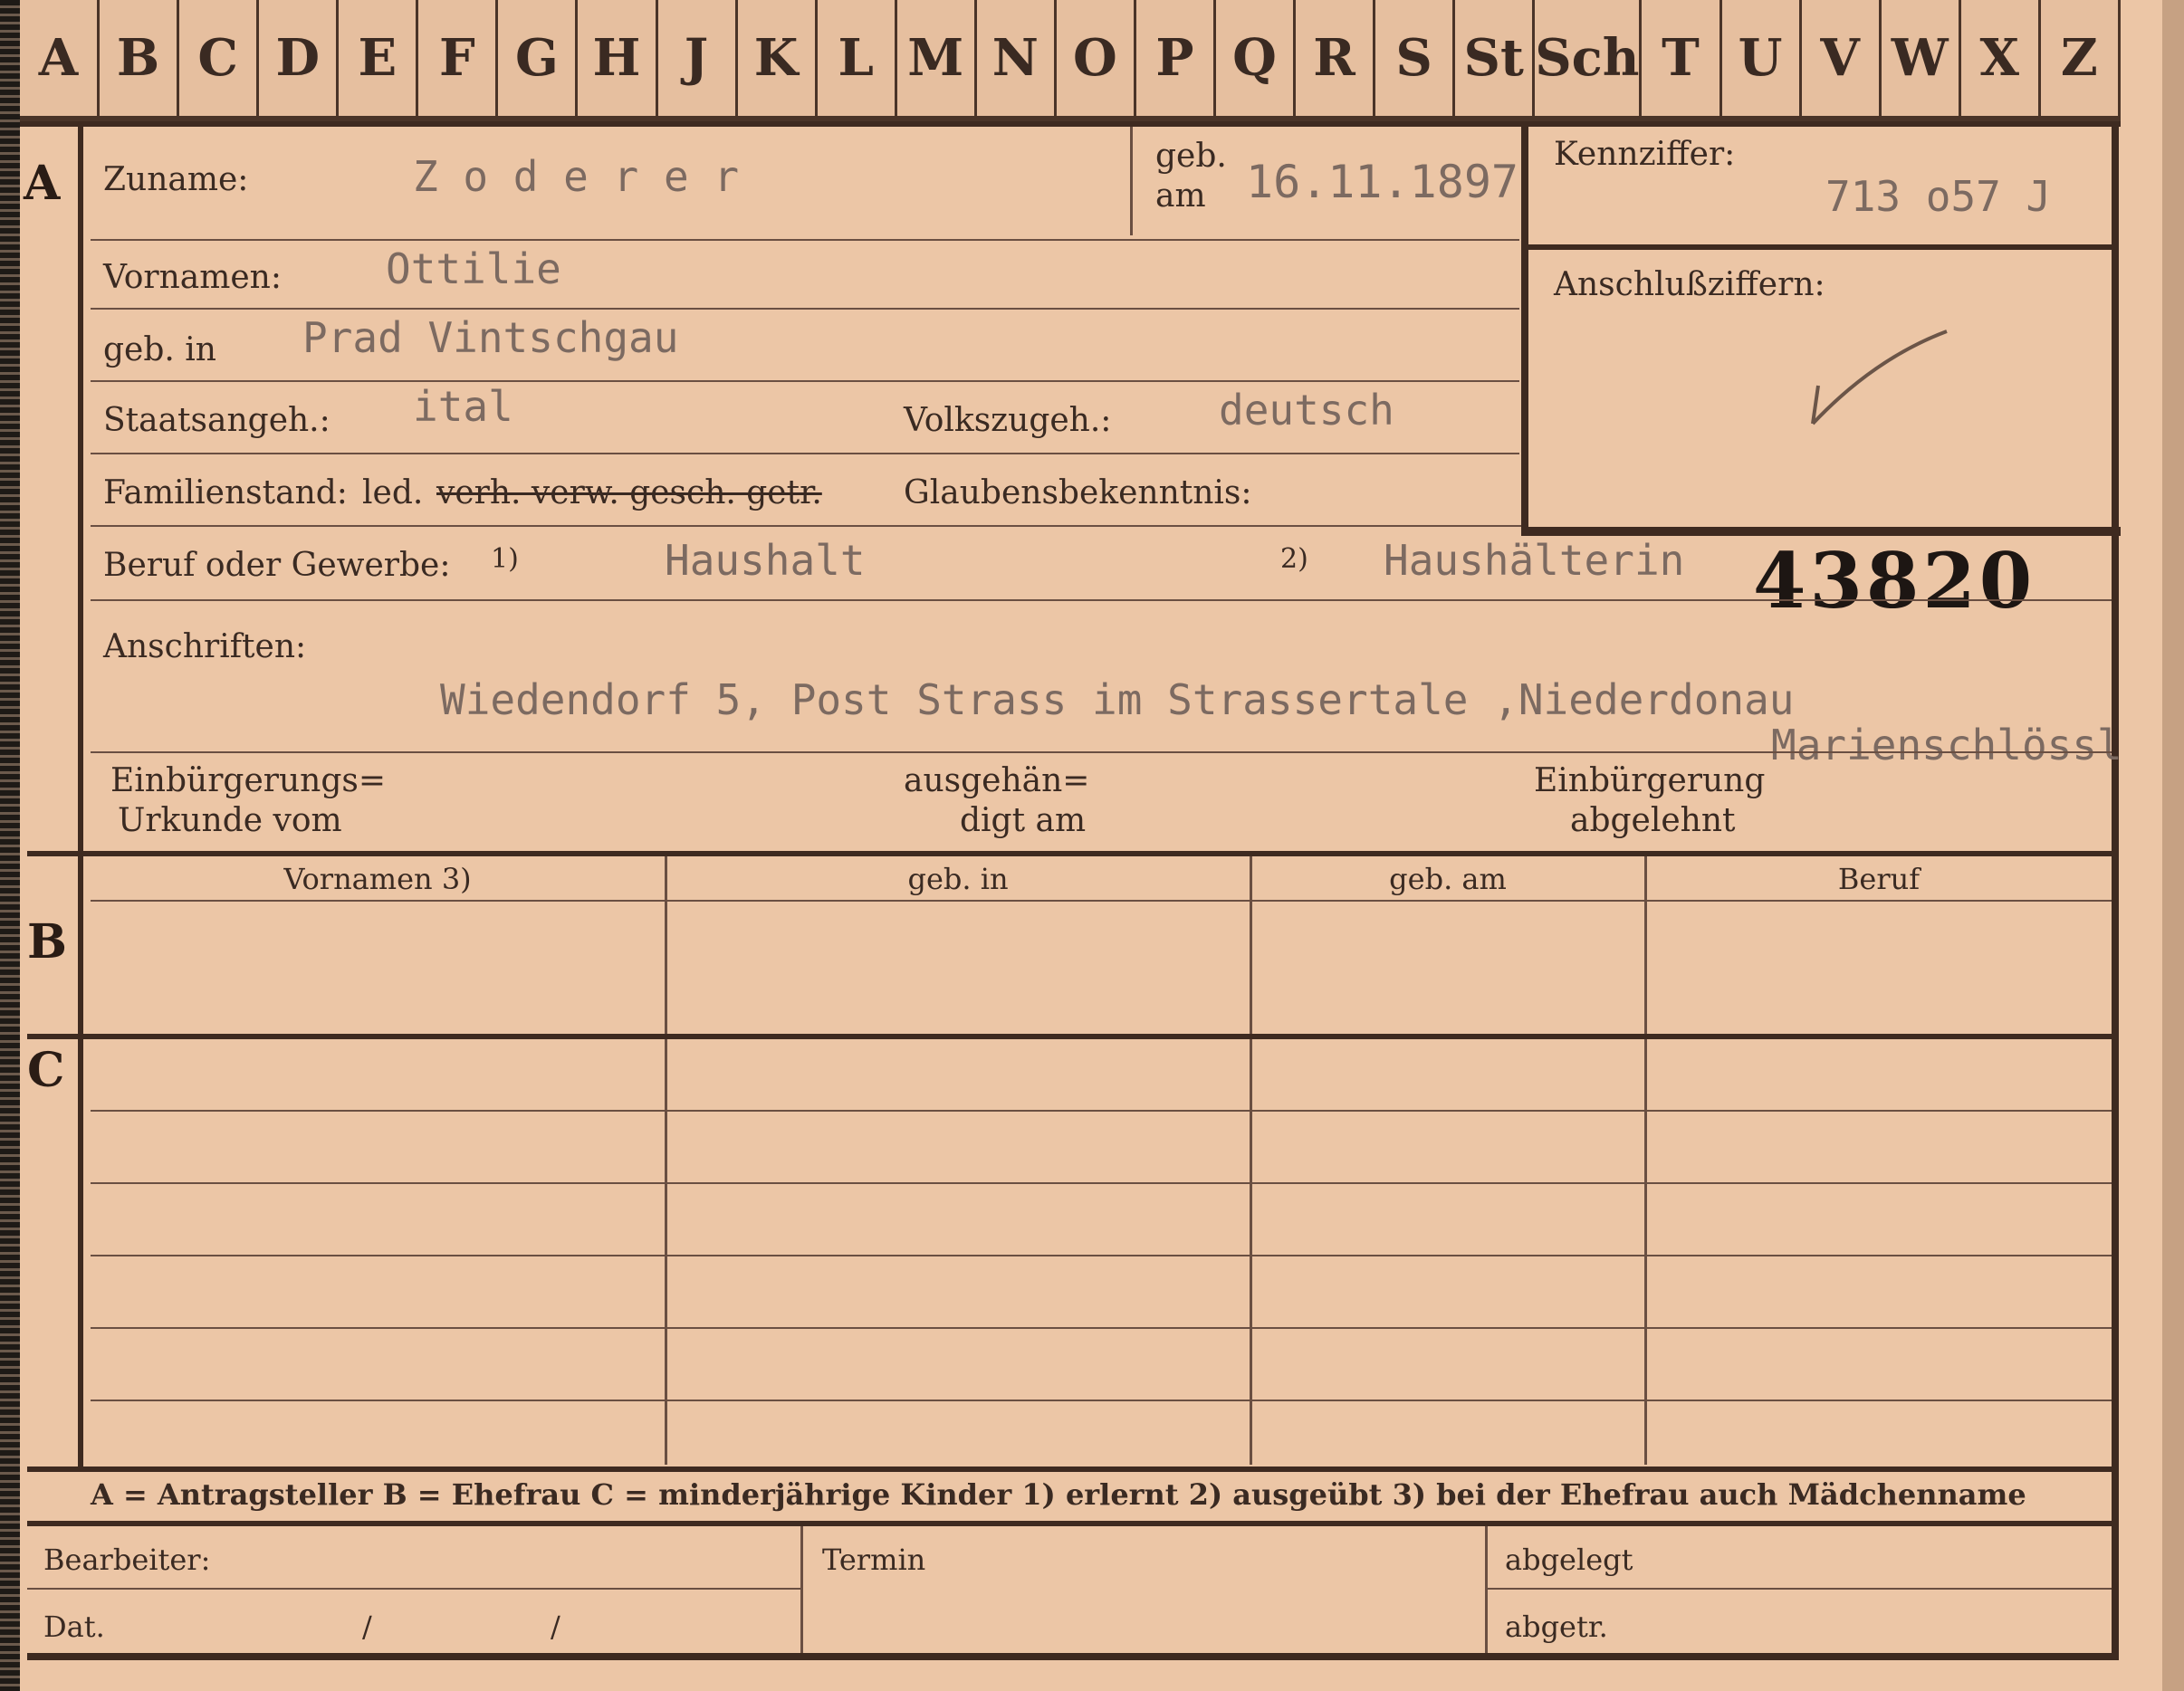 The width and height of the screenshot is (2184, 1691). What do you see at coordinates (1879, 879) in the screenshot?
I see `col-header-beruf: Beruf` at bounding box center [1879, 879].